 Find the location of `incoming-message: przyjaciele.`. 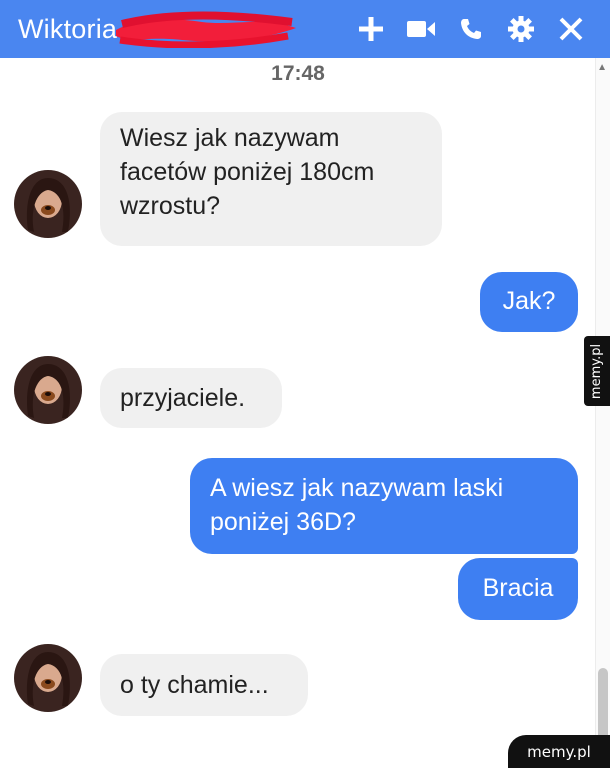

incoming-message: przyjaciele. is located at coordinates (191, 398).